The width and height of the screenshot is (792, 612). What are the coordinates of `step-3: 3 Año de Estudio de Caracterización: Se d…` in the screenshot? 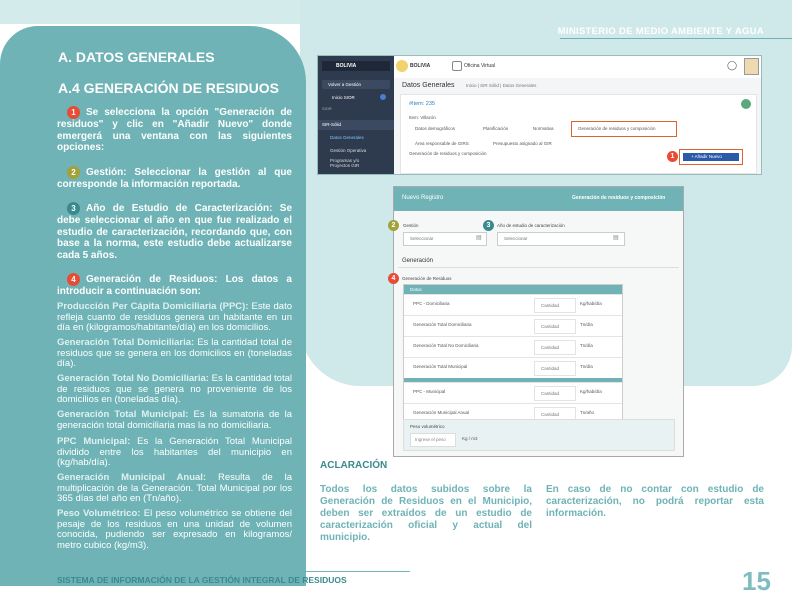 It's located at (174, 231).